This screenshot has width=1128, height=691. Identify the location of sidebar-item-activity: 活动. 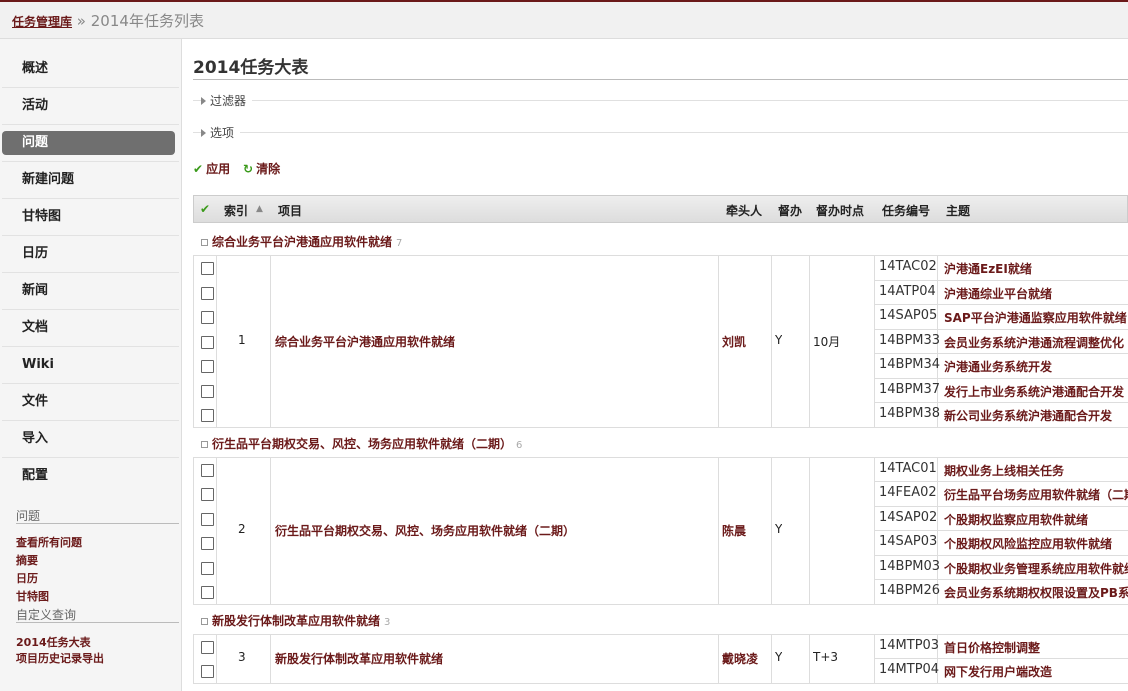
(88, 106).